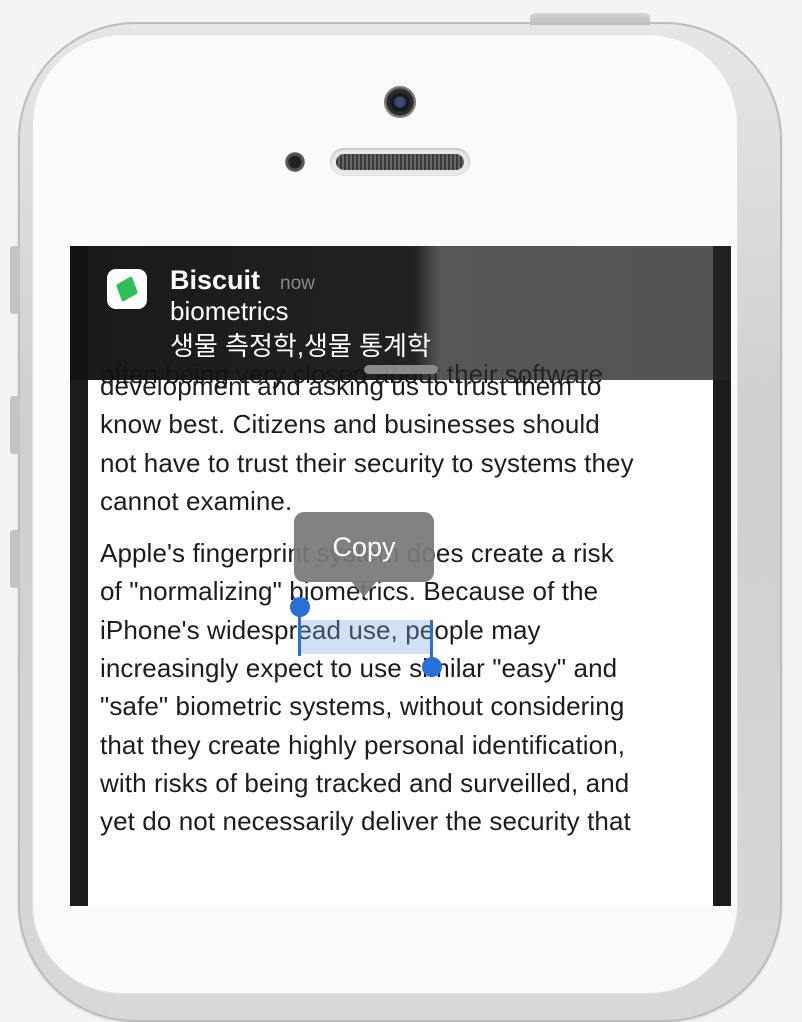 This screenshot has width=802, height=1022. I want to click on mute-switch, so click(15, 280).